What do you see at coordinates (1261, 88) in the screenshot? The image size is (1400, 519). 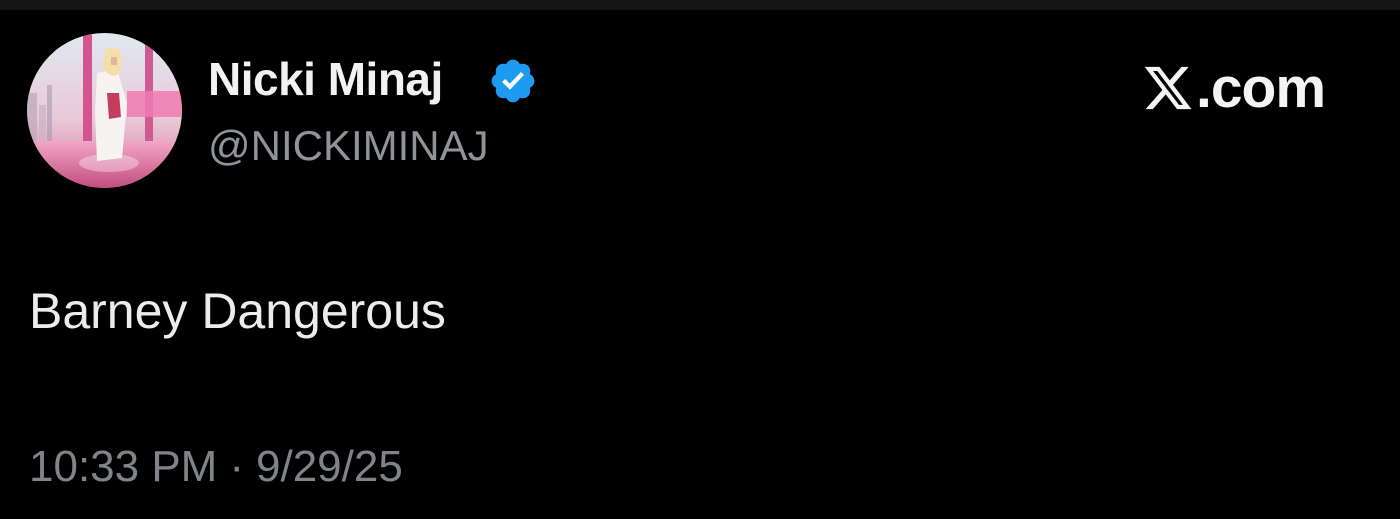 I see `brand-domain-text: .com` at bounding box center [1261, 88].